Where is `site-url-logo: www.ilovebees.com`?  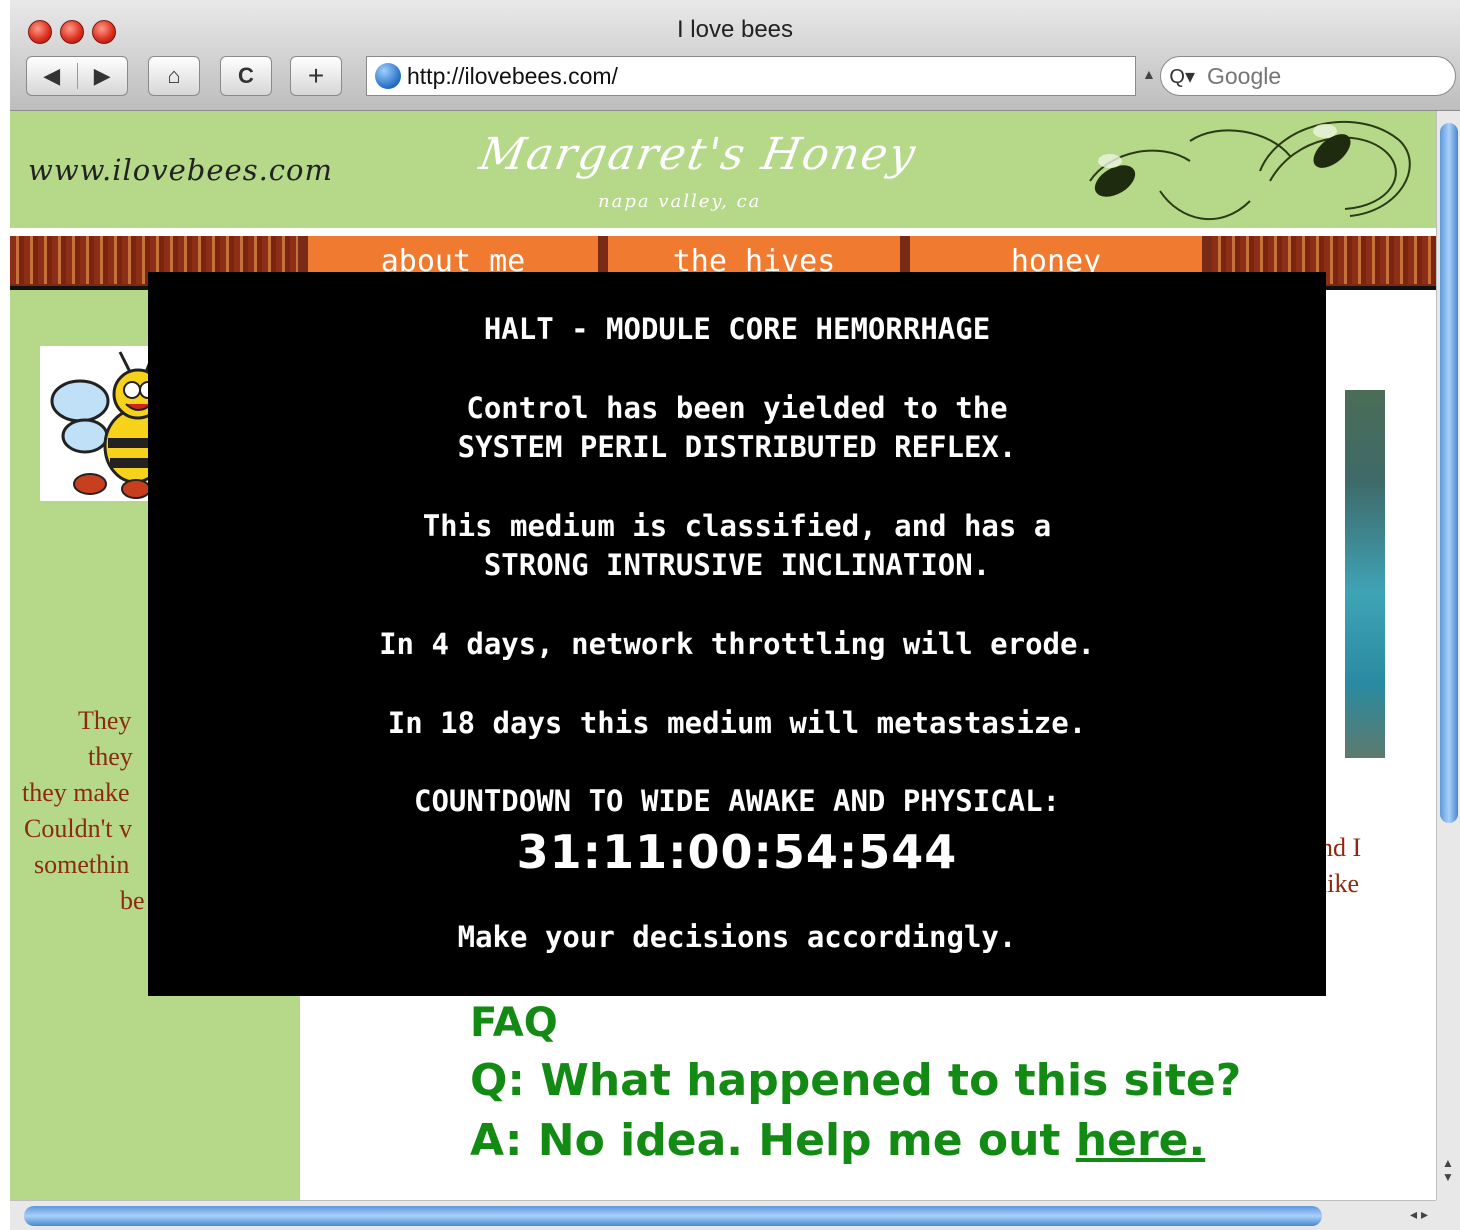 site-url-logo: www.ilovebees.com is located at coordinates (180, 170).